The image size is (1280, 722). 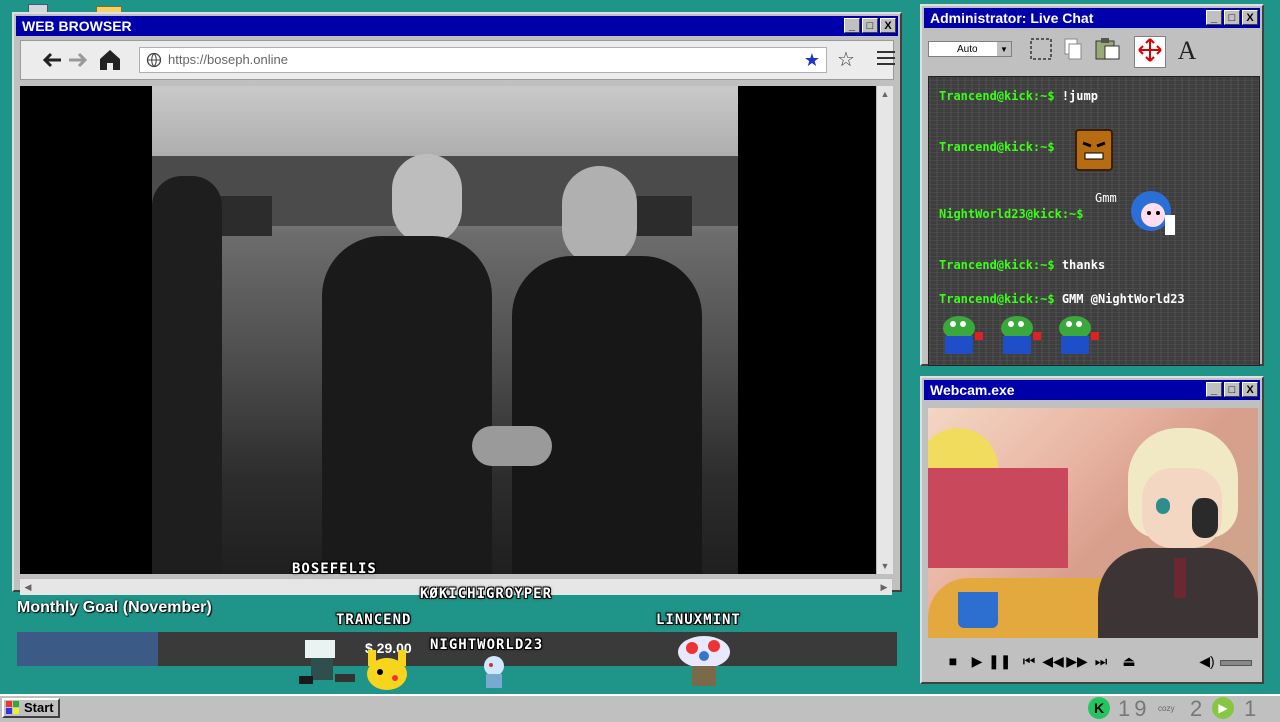 What do you see at coordinates (87, 649) in the screenshot?
I see `goal-progress-fill` at bounding box center [87, 649].